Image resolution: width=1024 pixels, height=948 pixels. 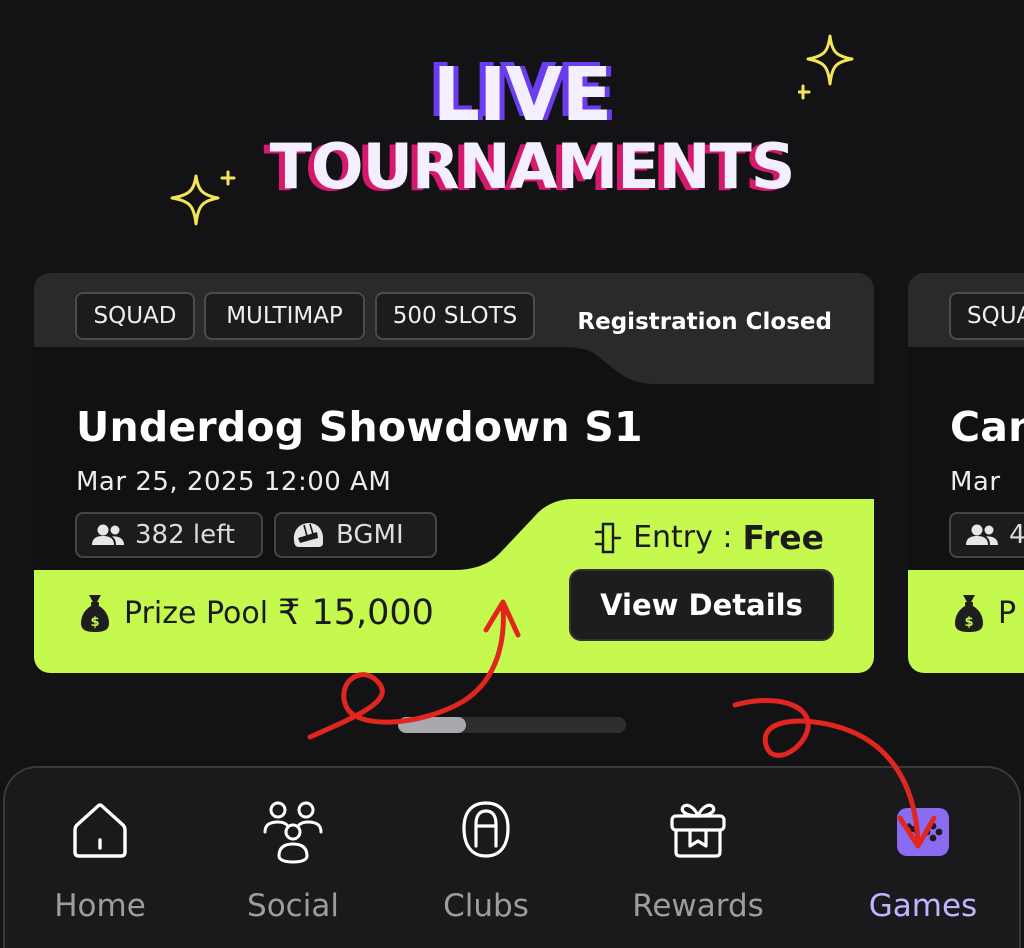 I want to click on clubs-icon, so click(x=486, y=829).